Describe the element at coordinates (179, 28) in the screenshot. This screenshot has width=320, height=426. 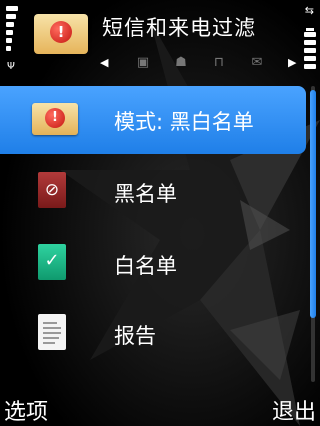
I see `app-title: 短信和来电过滤` at that location.